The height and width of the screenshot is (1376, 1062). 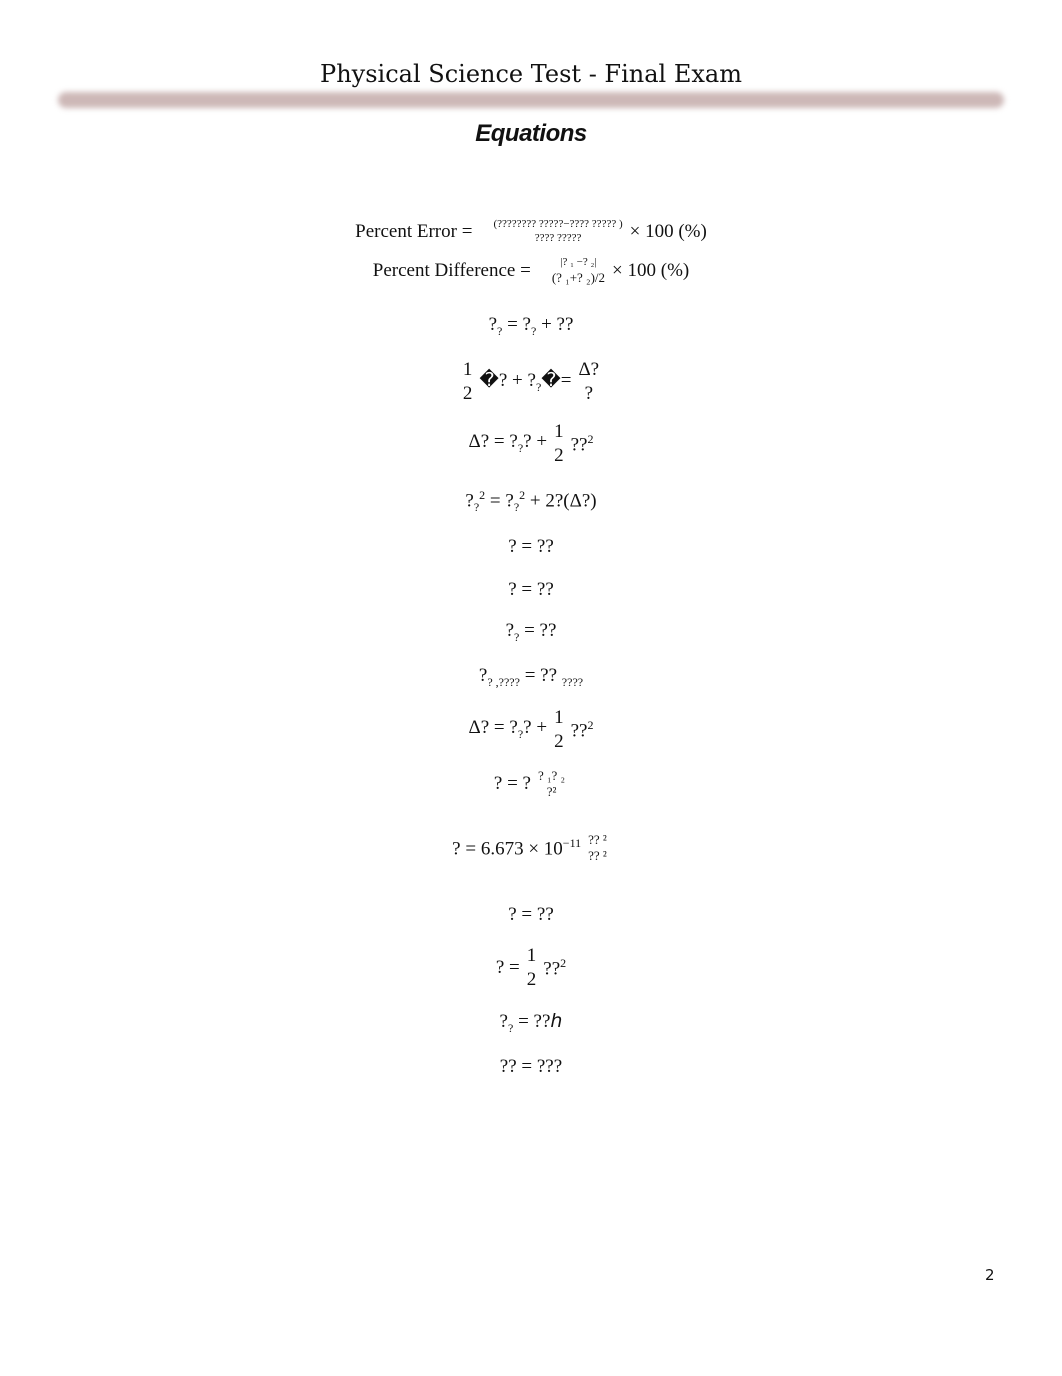 What do you see at coordinates (531, 133) in the screenshot?
I see `section-heading: Equations` at bounding box center [531, 133].